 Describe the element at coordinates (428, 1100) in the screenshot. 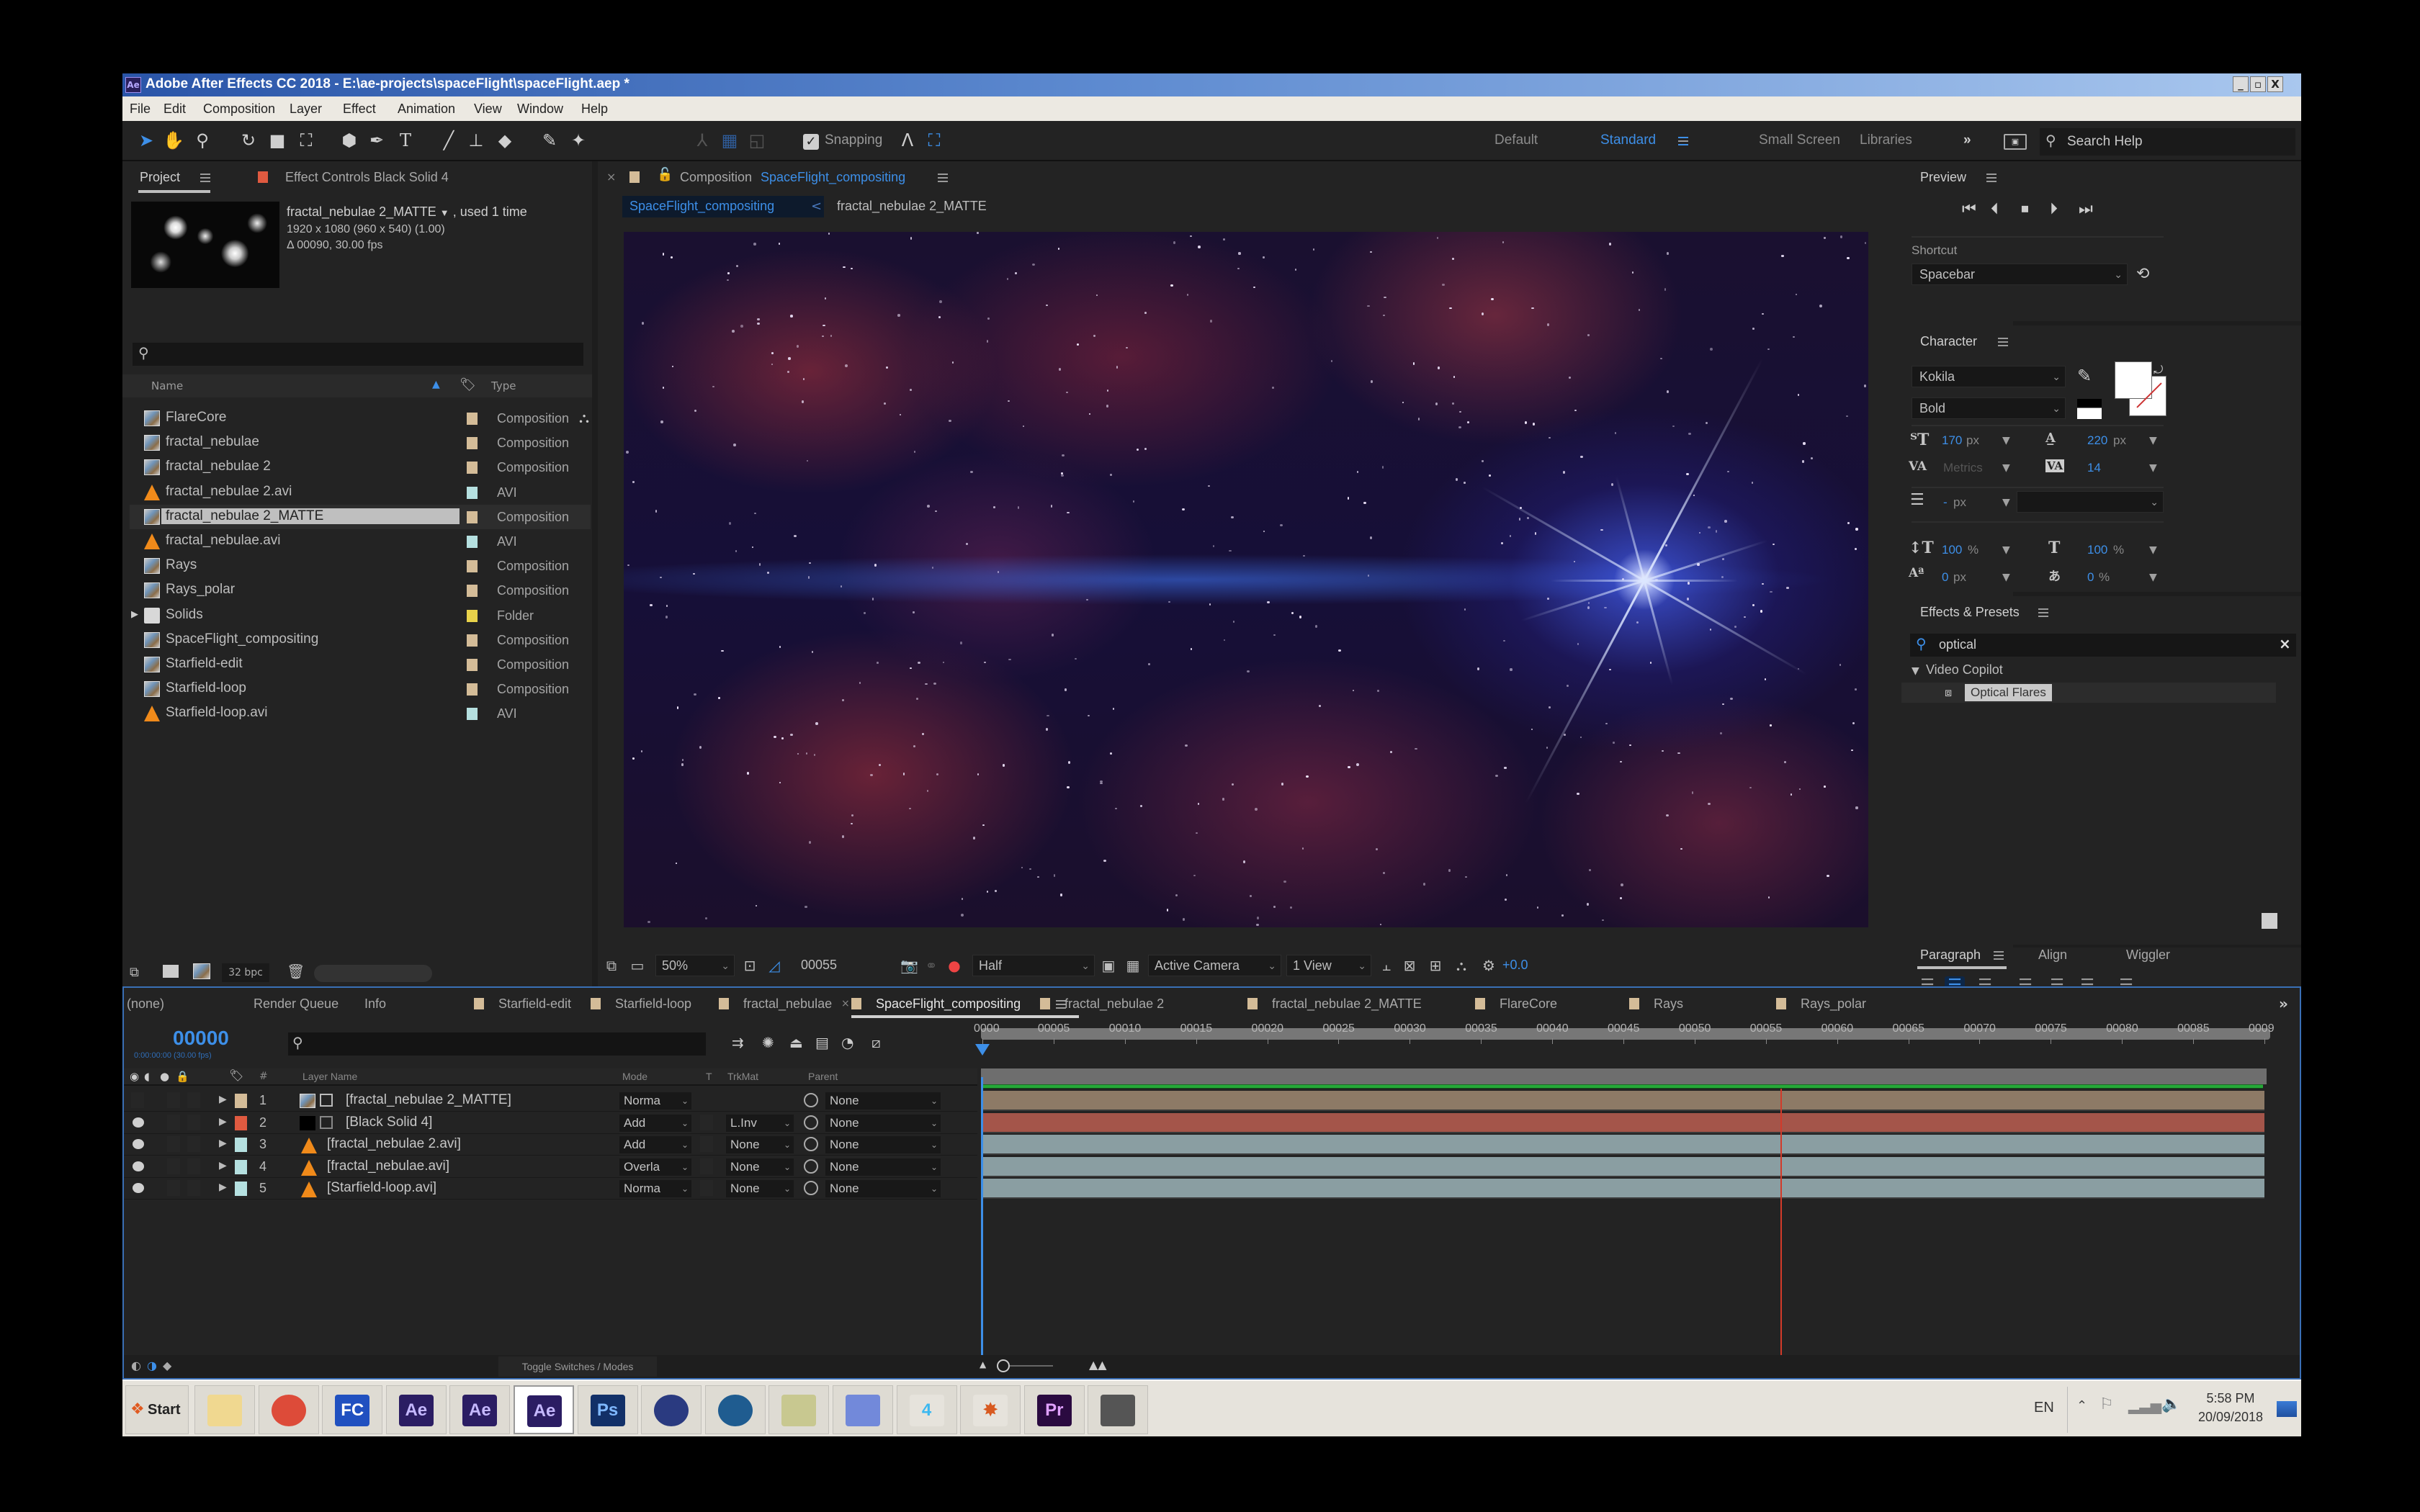

I see `layer-name: [fractal_nebulae 2_MATTE]` at that location.